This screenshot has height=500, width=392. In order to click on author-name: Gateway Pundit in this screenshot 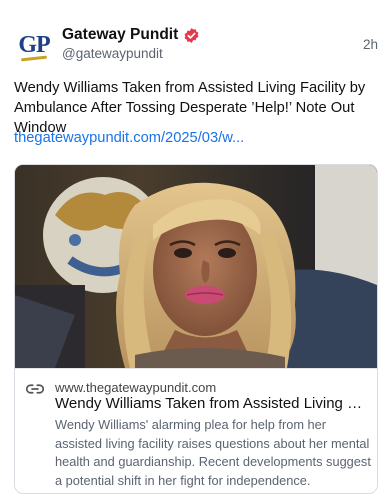, I will do `click(131, 35)`.